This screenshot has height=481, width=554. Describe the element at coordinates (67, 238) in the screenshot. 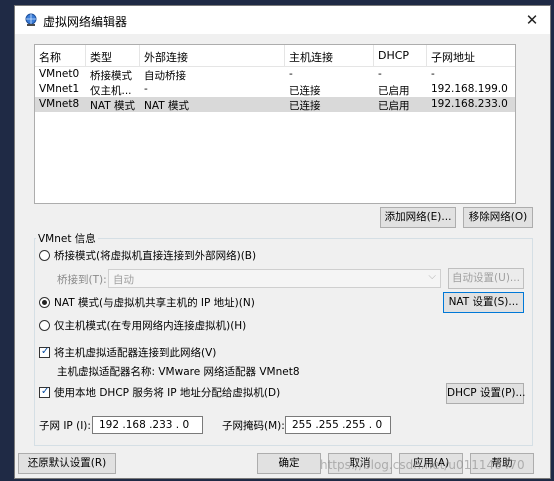

I see `vmnet-info-legend: VMnet 信息` at that location.